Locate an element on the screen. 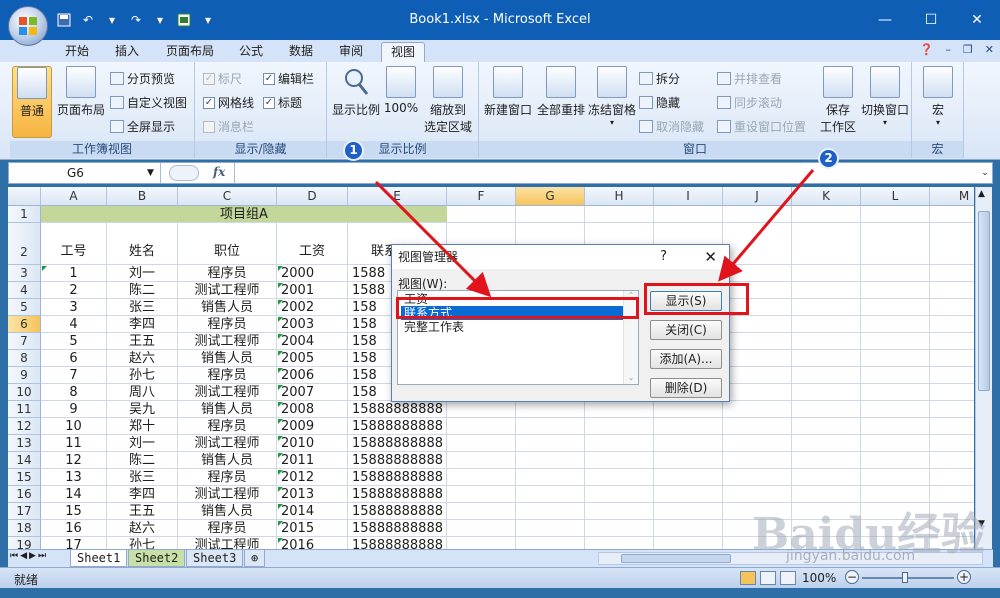 The width and height of the screenshot is (1000, 598). help-icon: ❓ is located at coordinates (927, 49).